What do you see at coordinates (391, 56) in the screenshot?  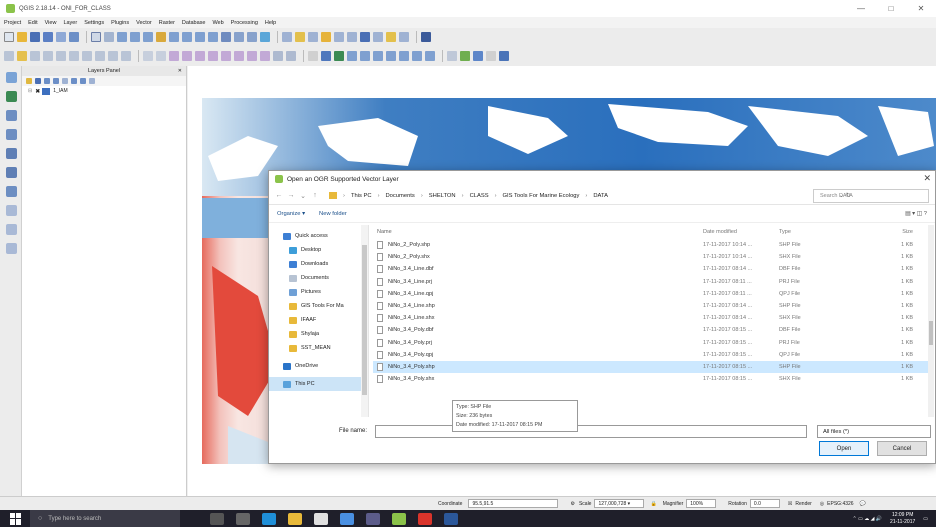 I see `add-oracle-icon` at bounding box center [391, 56].